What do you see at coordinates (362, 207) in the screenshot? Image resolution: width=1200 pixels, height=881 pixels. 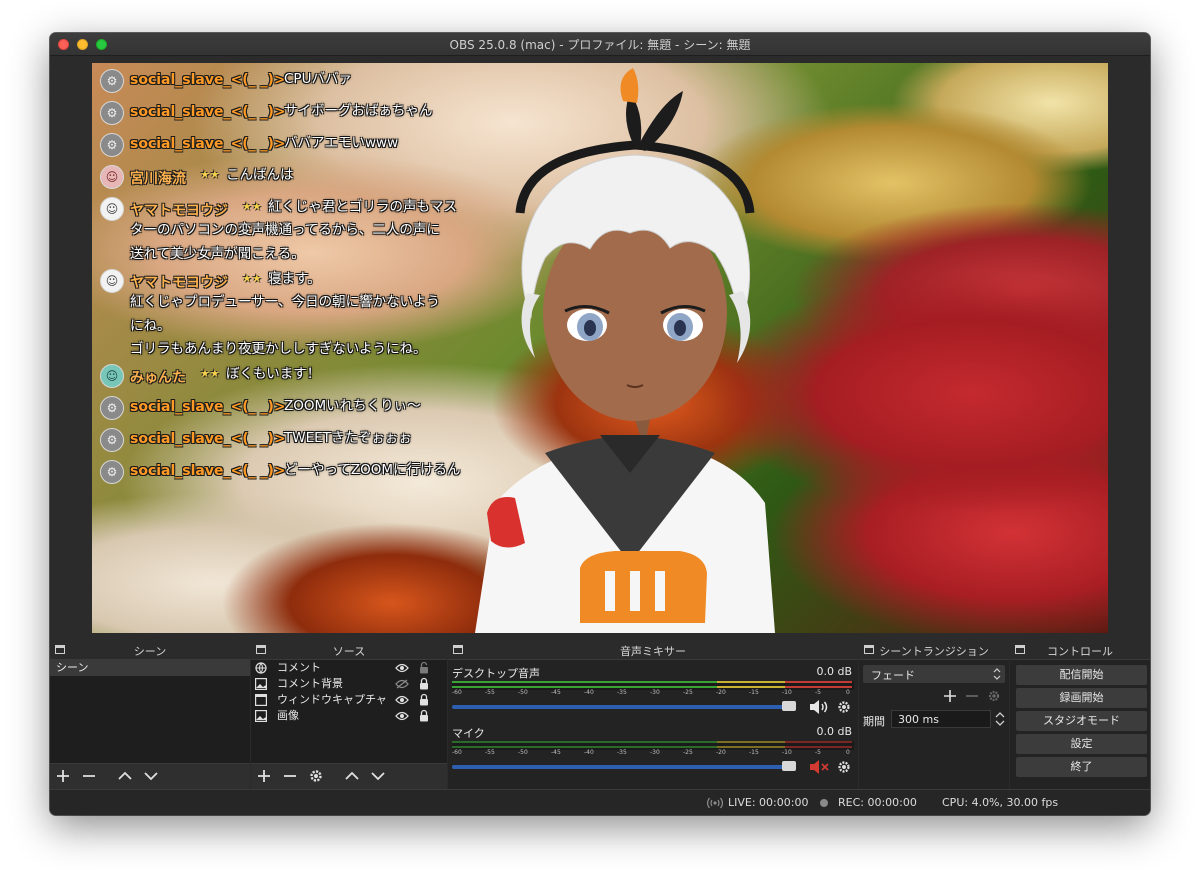 I see `chat-text: 紅くじゃ君とゴリラの声もマス` at bounding box center [362, 207].